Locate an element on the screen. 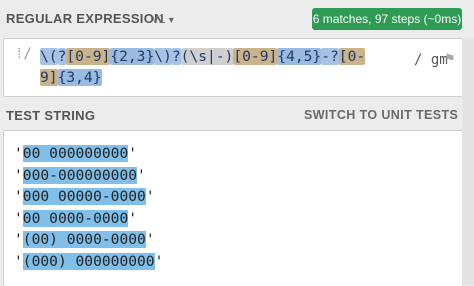  switch-link-label: SWITCH TO UNIT TESTS is located at coordinates (381, 115).